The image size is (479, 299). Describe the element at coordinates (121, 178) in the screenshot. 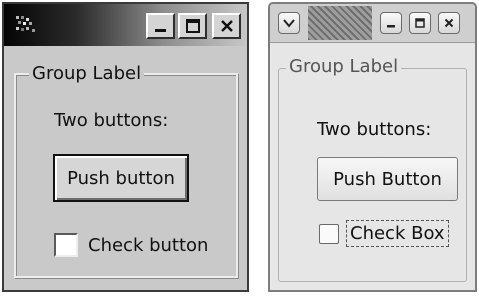

I see `push-button: Push button` at that location.